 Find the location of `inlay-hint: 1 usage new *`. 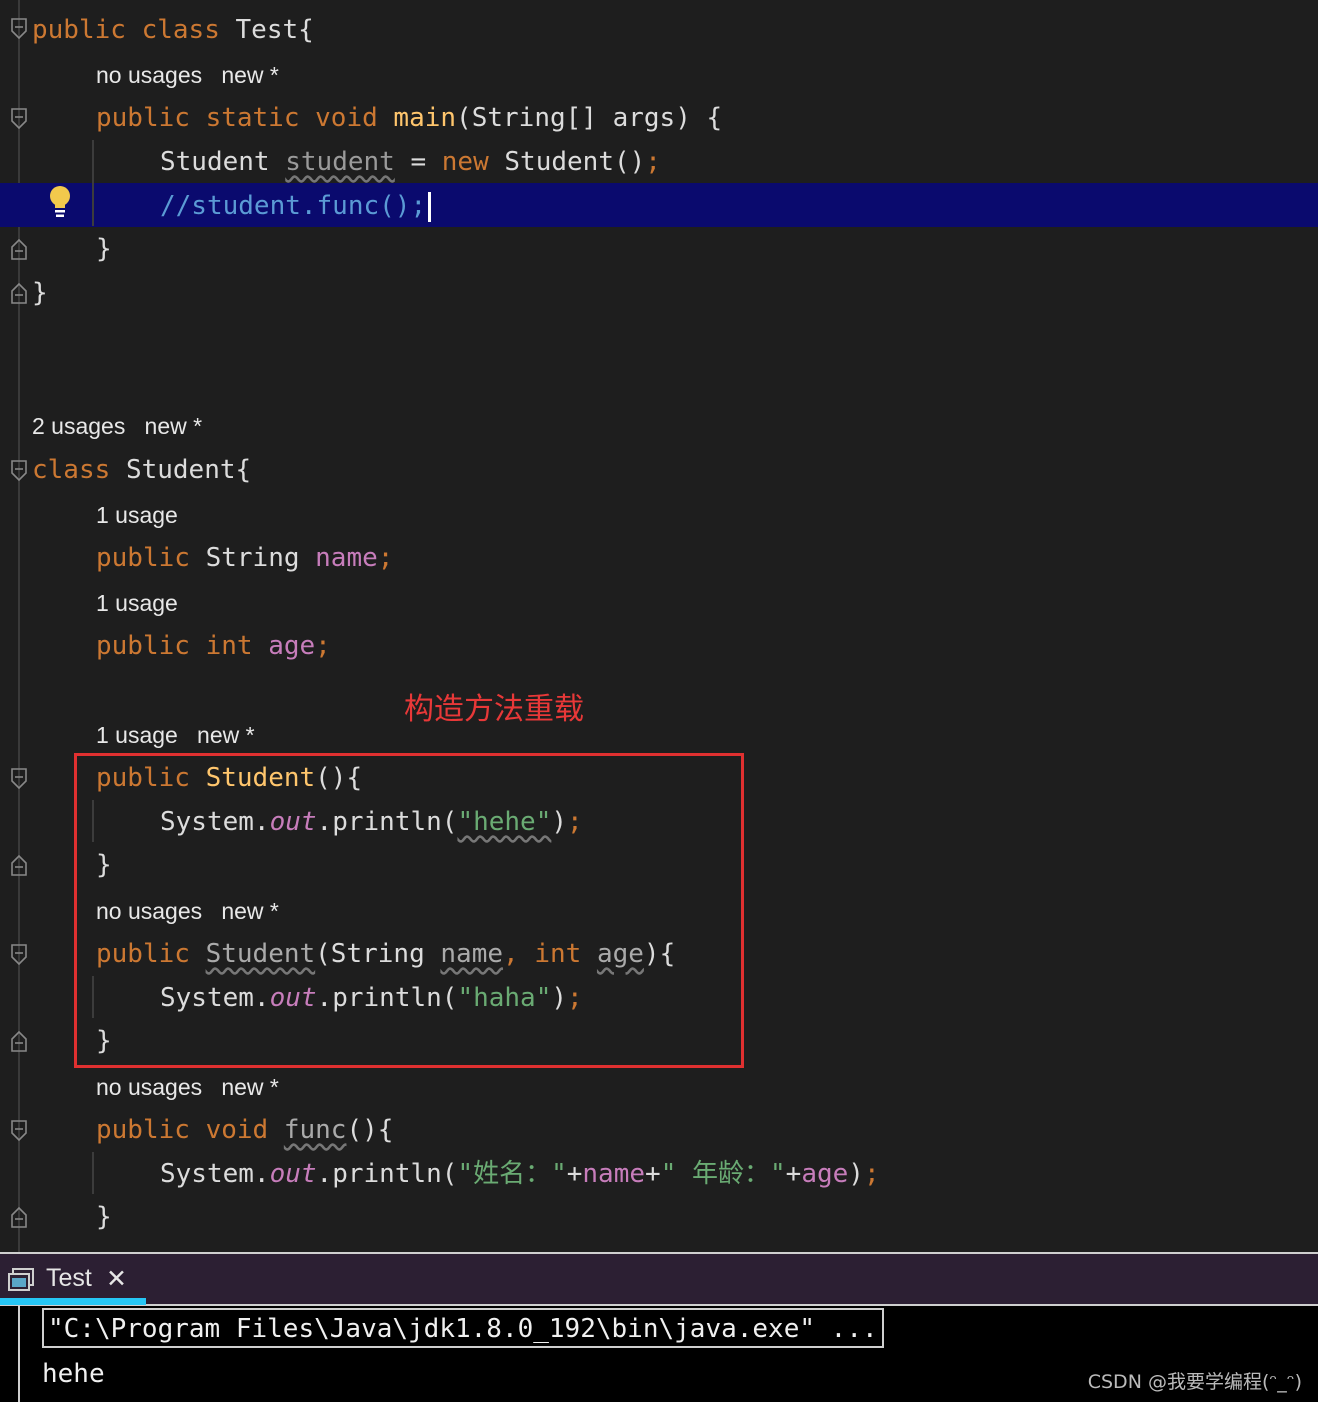

inlay-hint: 1 usage new * is located at coordinates (175, 735).